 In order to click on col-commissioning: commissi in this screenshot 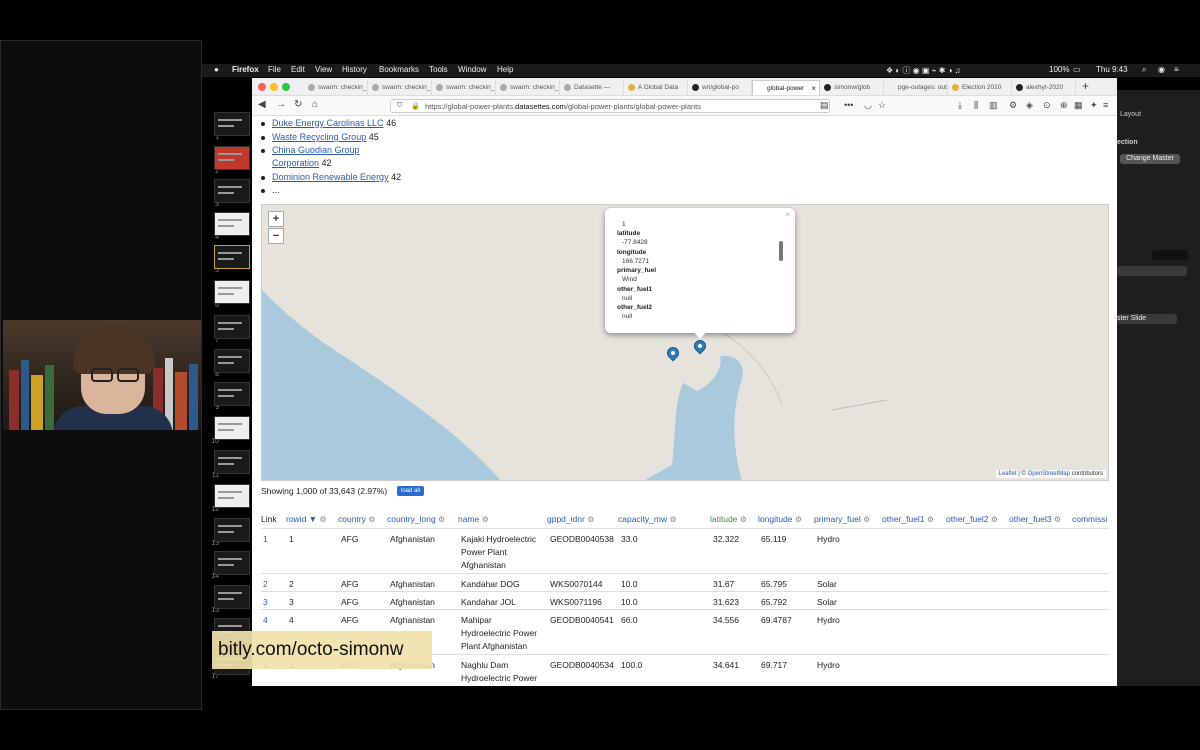, I will do `click(1089, 519)`.